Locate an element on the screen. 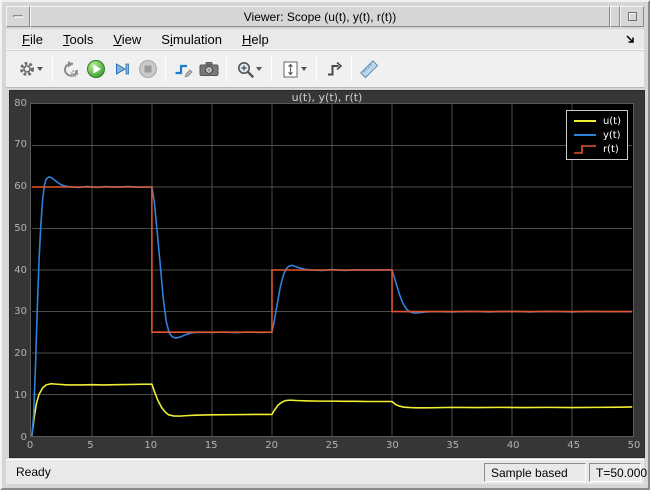 The height and width of the screenshot is (490, 650). menu-bar: File Tools View Simulation Help is located at coordinates (325, 39).